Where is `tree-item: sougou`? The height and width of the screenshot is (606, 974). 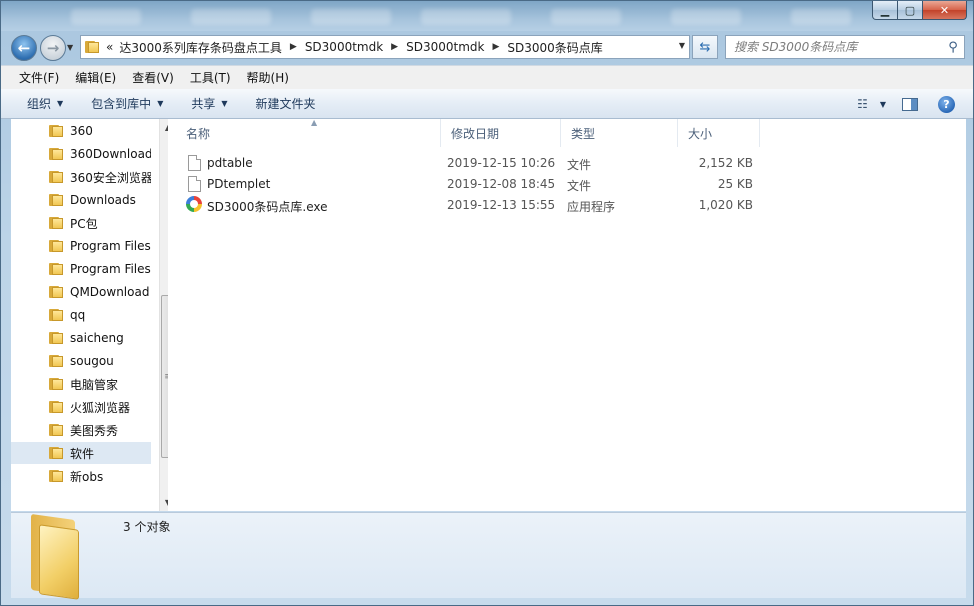 tree-item: sougou is located at coordinates (81, 361).